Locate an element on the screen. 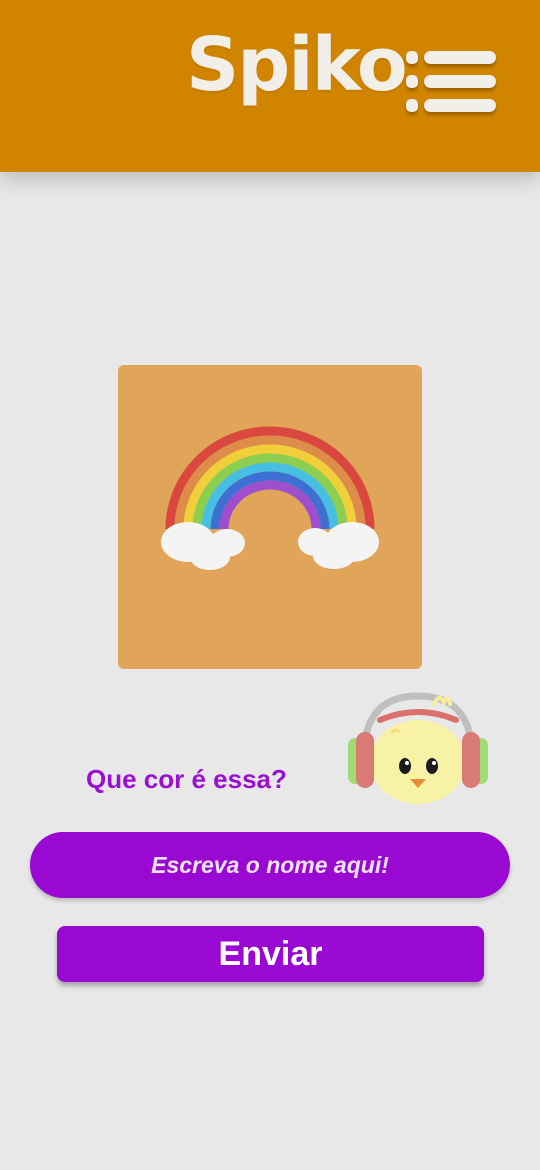 This screenshot has width=540, height=1170. quiz-image-card is located at coordinates (270, 517).